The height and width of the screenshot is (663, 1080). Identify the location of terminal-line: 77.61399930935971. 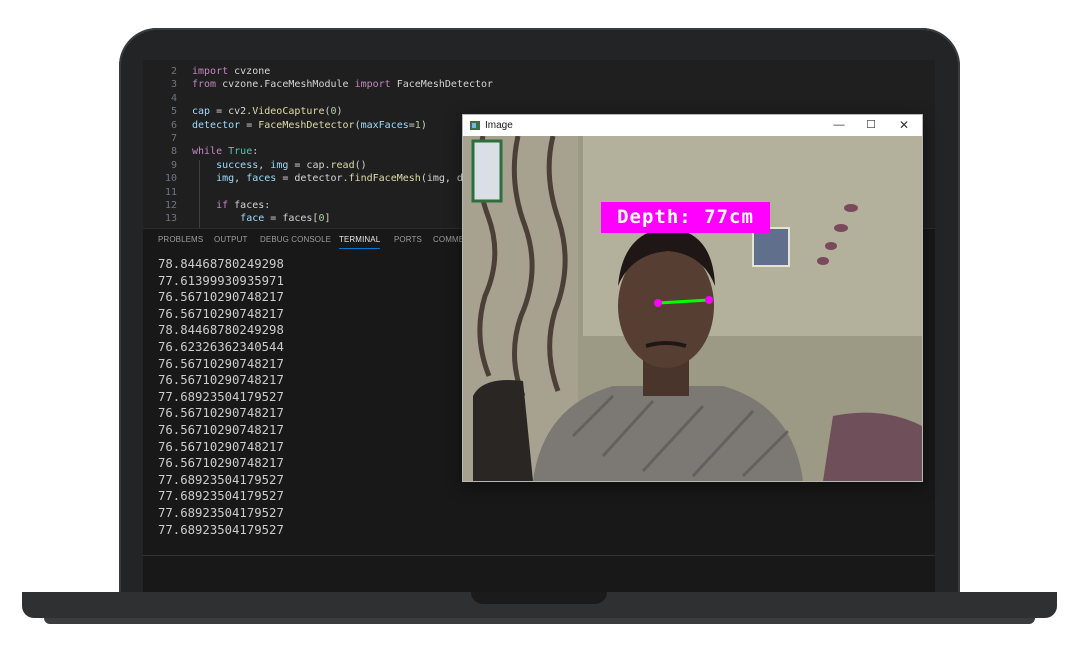
(221, 280).